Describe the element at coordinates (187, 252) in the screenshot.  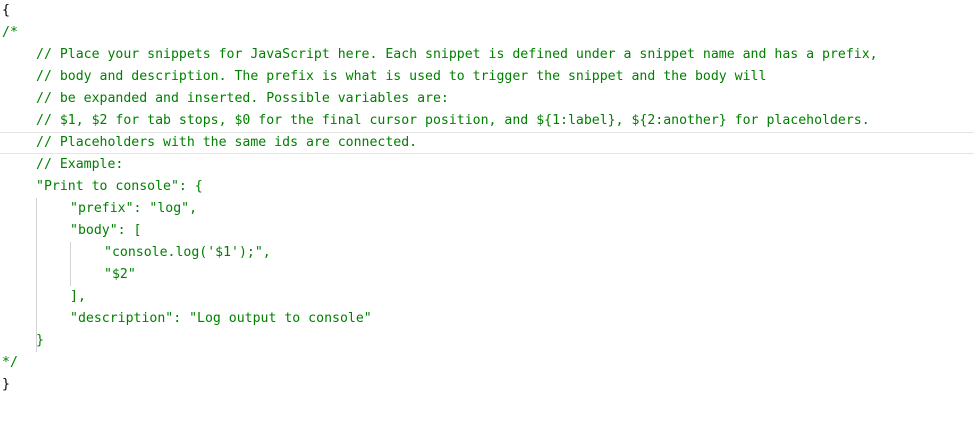
I see `code-text: "console.log('$1');",` at that location.